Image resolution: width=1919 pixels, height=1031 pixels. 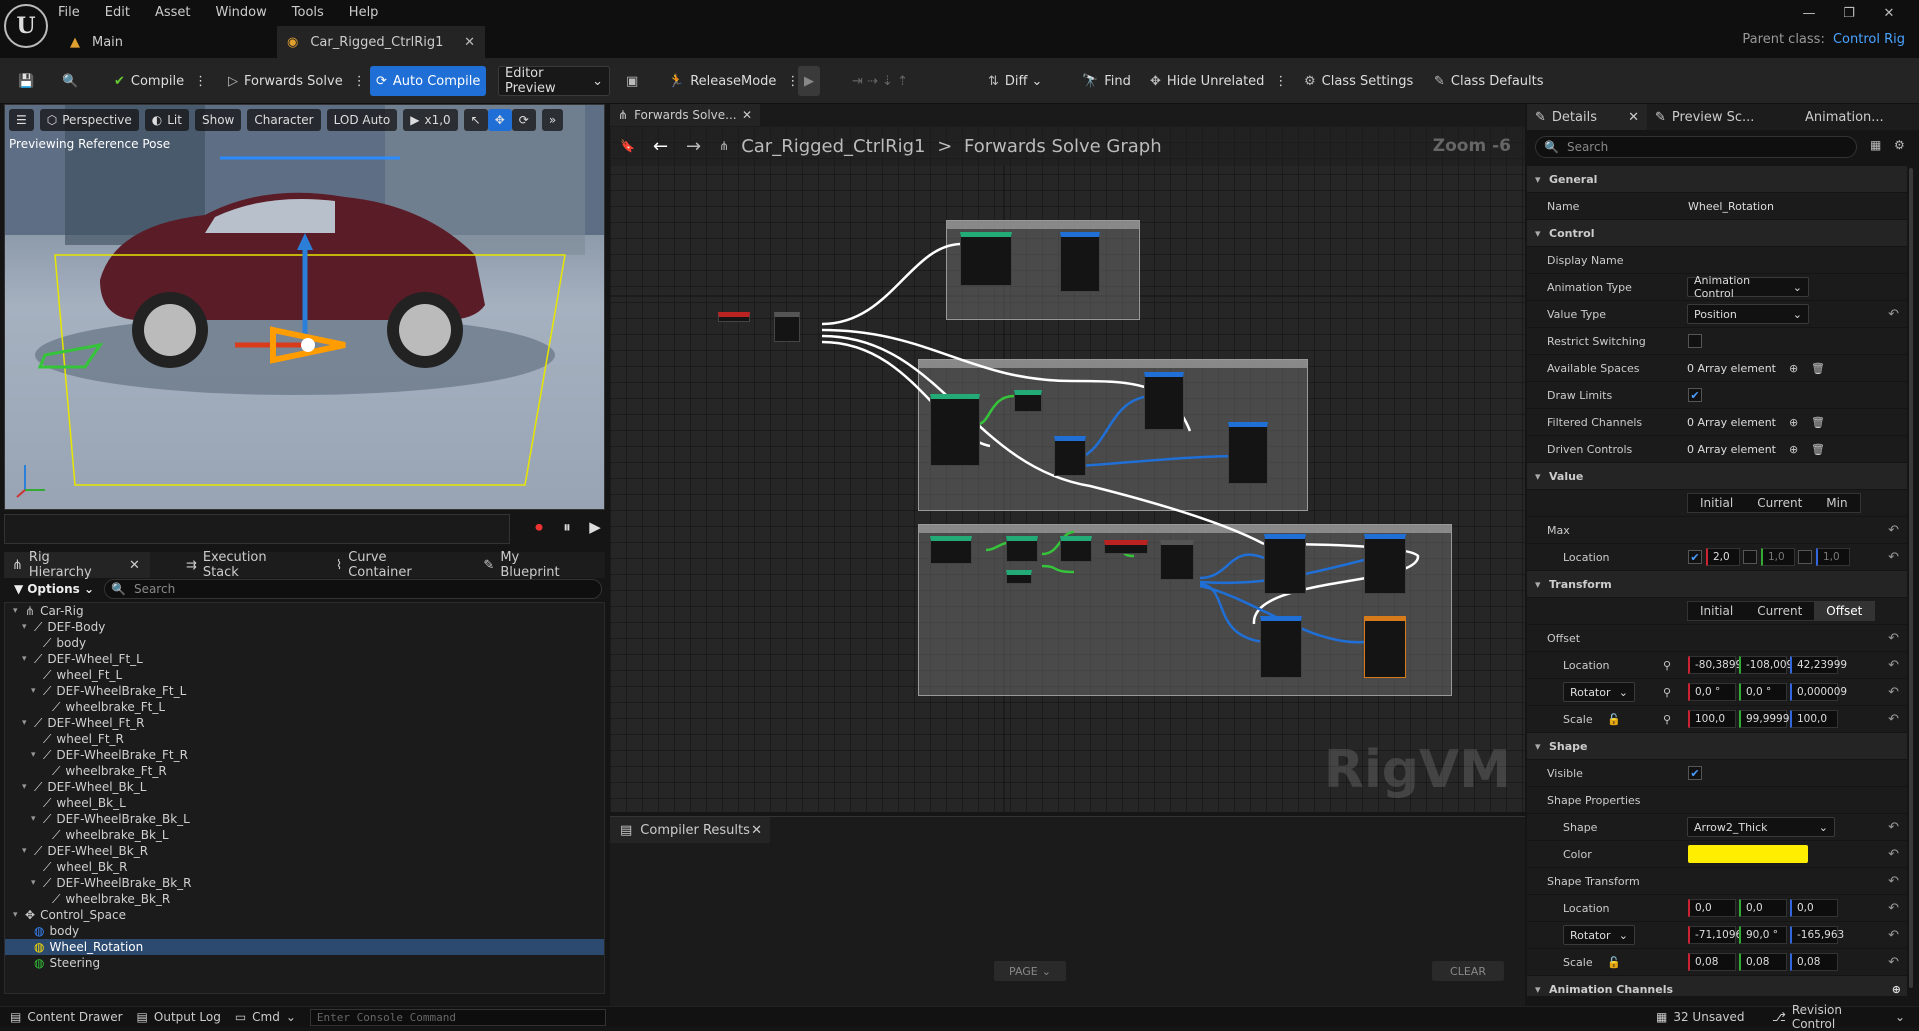 I want to click on find-button: 🔭 Find, so click(x=1106, y=81).